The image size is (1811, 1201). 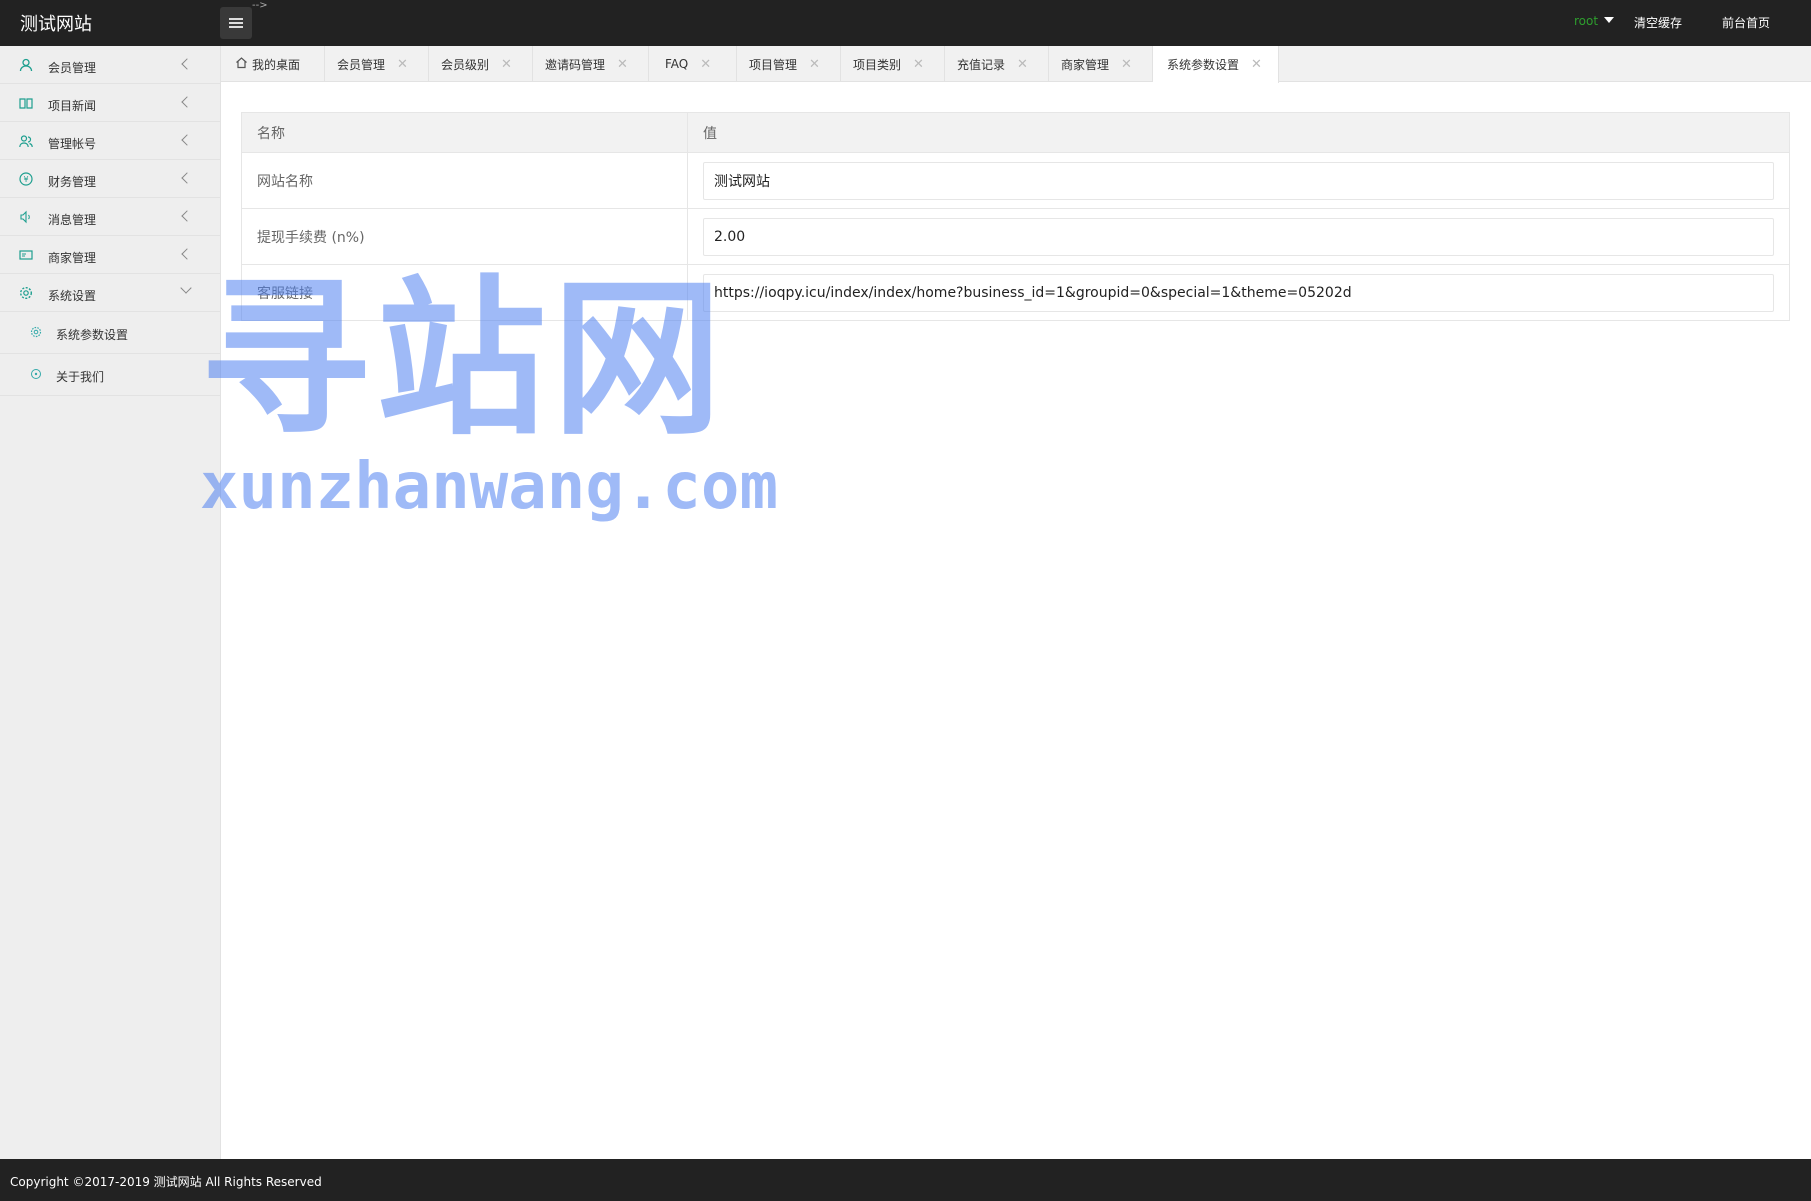 What do you see at coordinates (72, 106) in the screenshot?
I see `sidebar-item-label: 项目新闻` at bounding box center [72, 106].